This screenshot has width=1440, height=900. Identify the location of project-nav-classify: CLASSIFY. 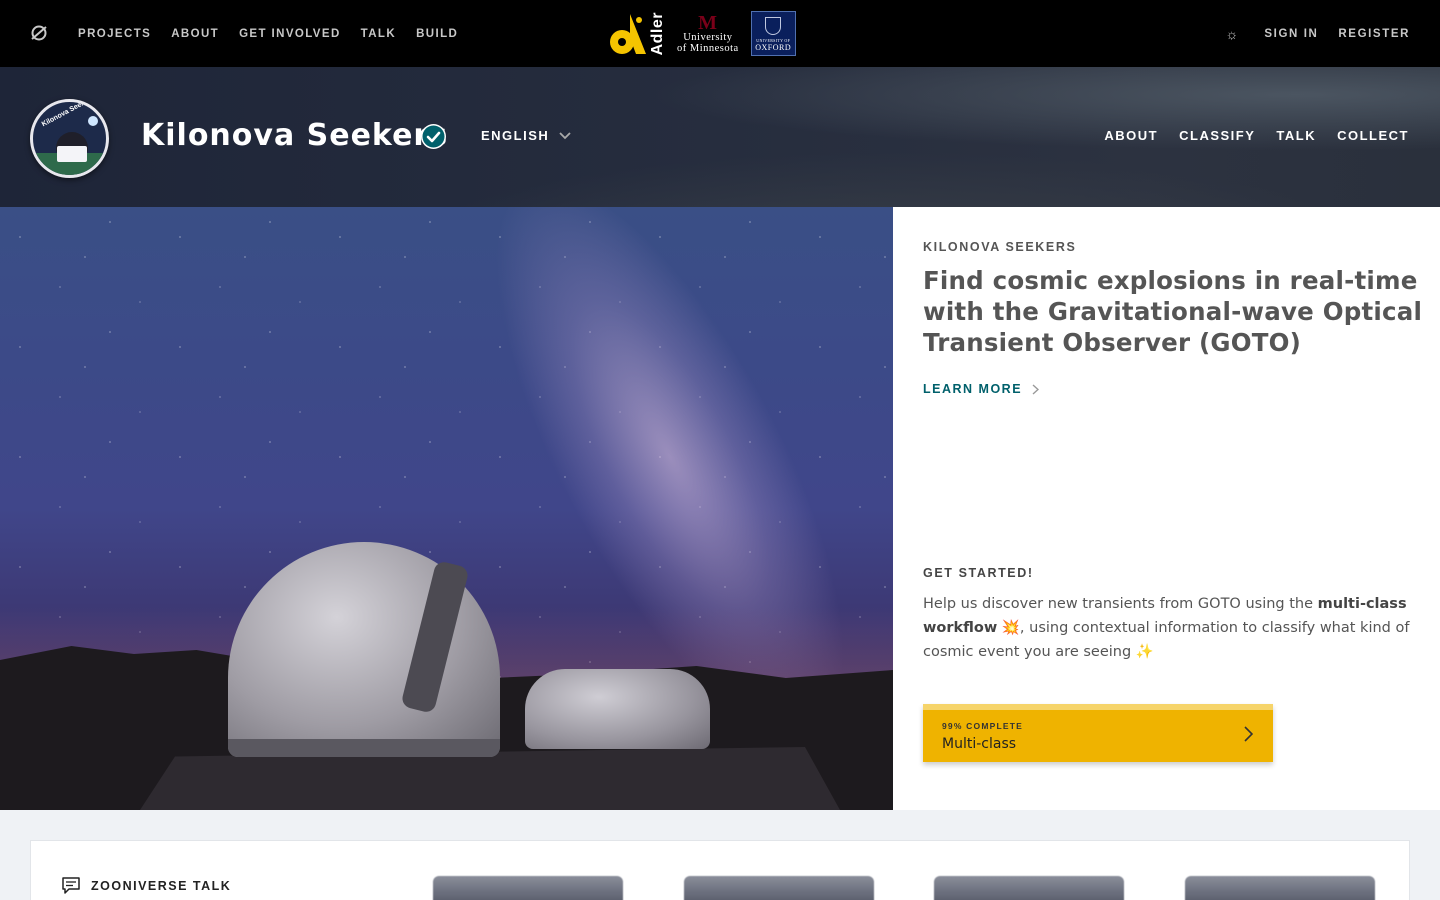
(1217, 135).